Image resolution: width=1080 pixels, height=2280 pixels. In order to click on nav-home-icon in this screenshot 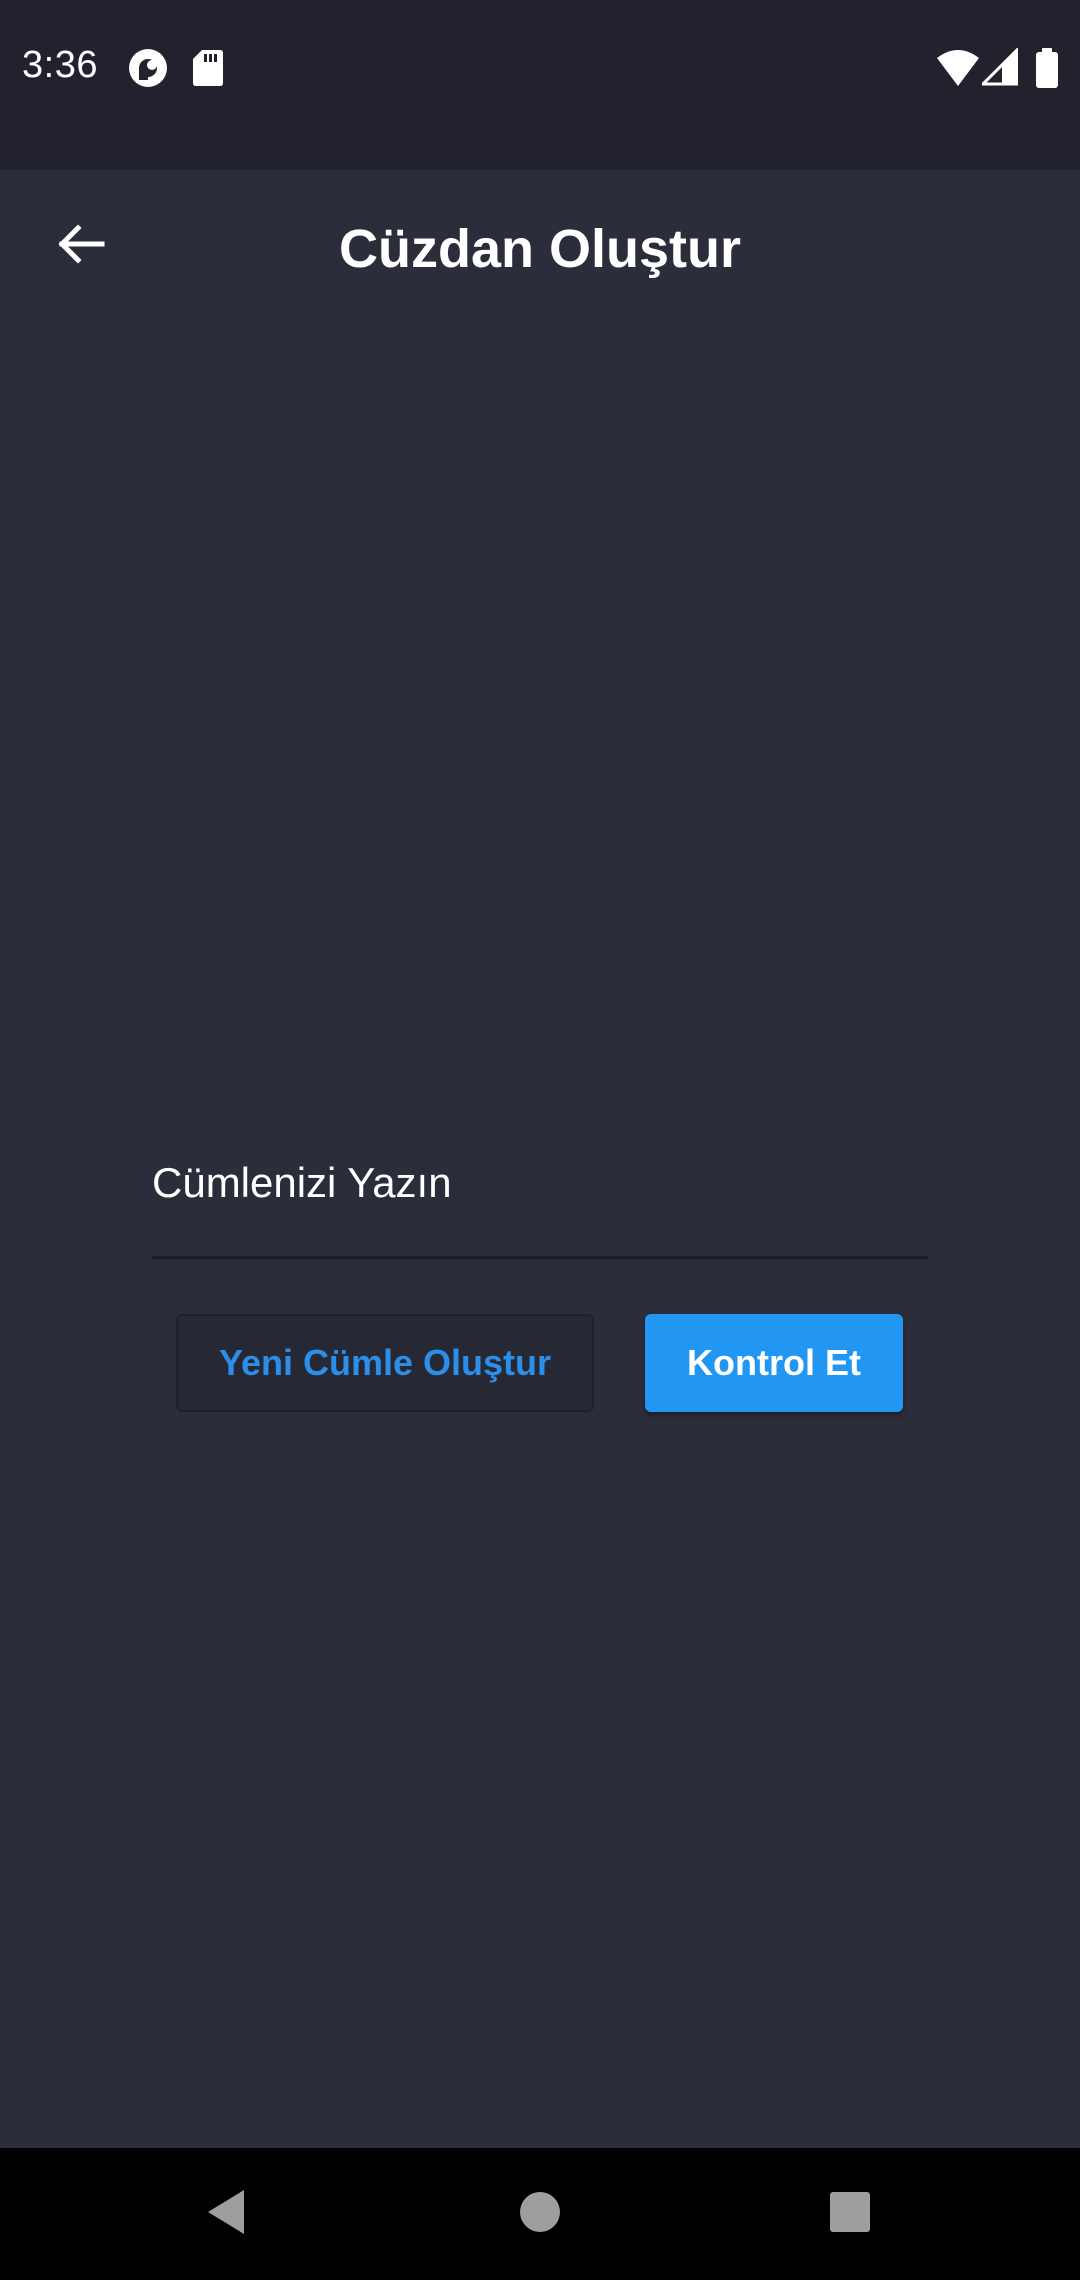, I will do `click(540, 2214)`.